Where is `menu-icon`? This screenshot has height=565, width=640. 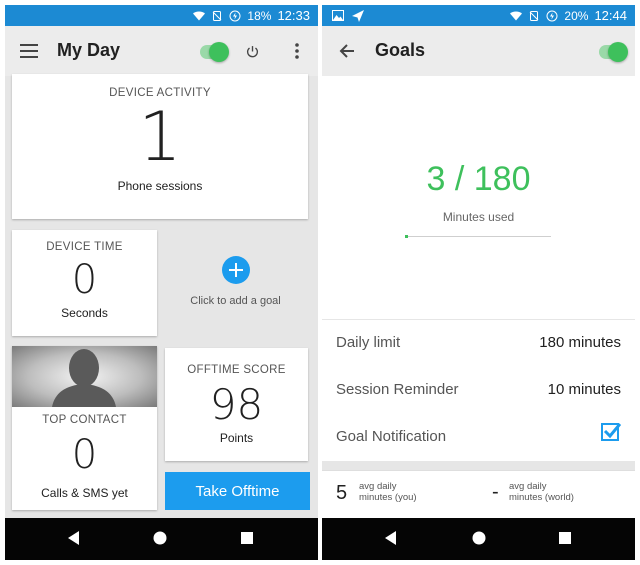
menu-icon is located at coordinates (29, 51).